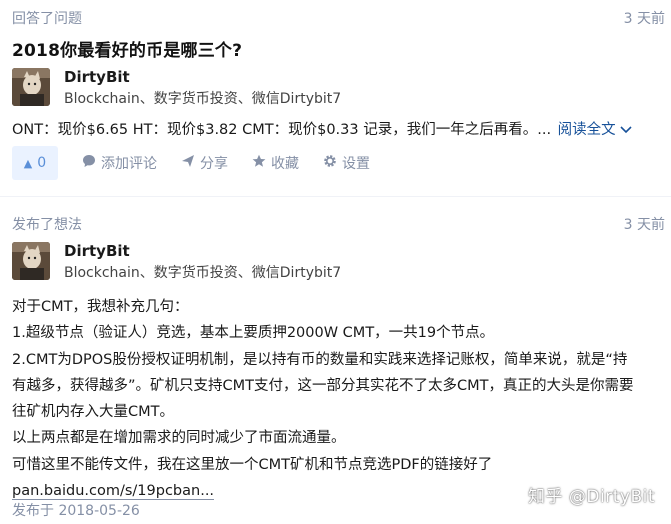  I want to click on post-line: 1.超级节点（验证人）竞选，基本上要质押2000W CMT，一共19个节点。, so click(253, 333).